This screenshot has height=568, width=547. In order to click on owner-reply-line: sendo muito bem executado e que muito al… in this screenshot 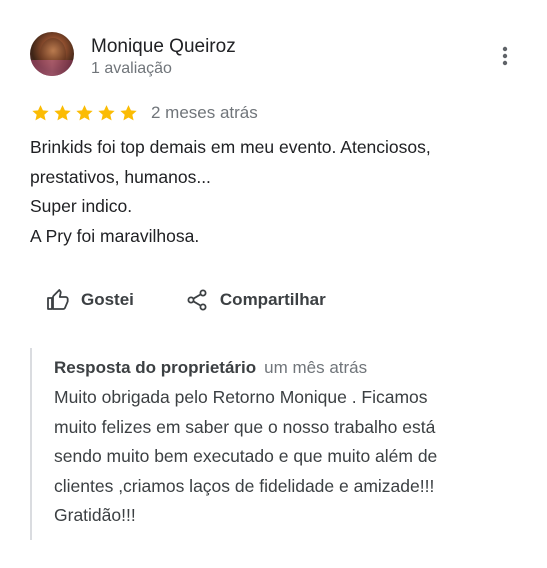, I will do `click(246, 456)`.